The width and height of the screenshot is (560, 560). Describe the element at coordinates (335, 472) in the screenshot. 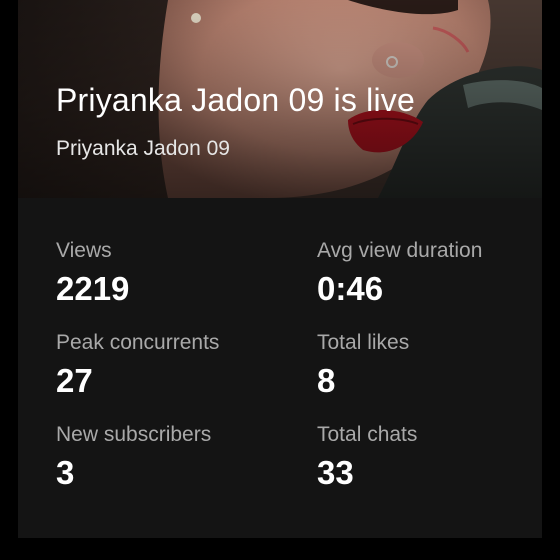

I see `stat-value: 33` at that location.